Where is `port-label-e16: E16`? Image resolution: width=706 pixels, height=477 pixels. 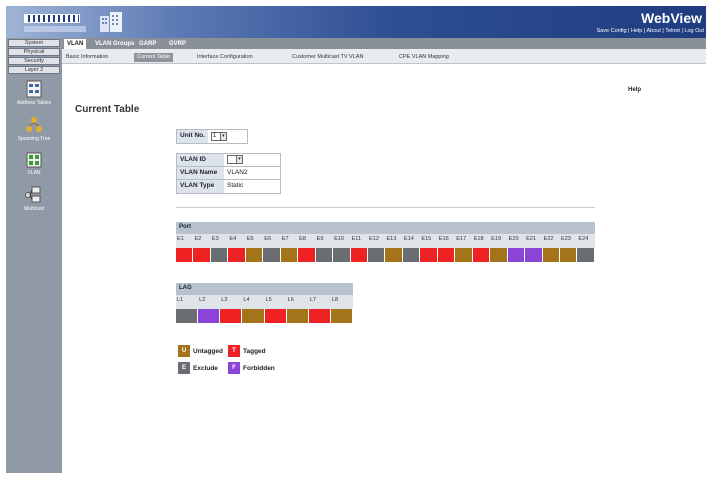
port-label-e16: E16 is located at coordinates (443, 239).